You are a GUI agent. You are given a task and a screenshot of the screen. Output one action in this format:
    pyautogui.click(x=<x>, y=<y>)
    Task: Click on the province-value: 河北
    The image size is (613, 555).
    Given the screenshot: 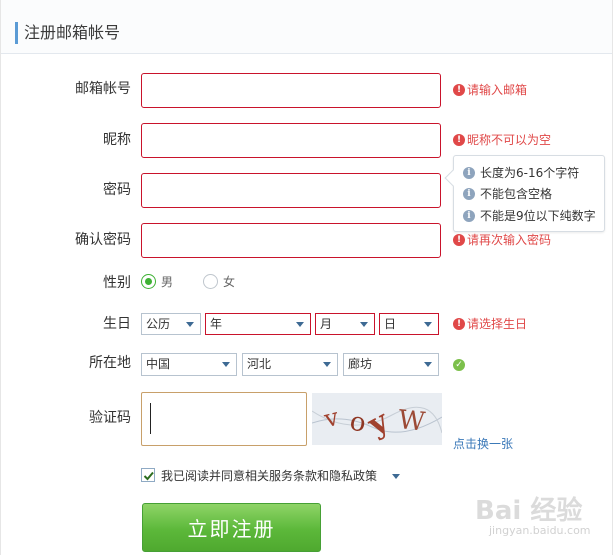 What is the action you would take?
    pyautogui.click(x=259, y=364)
    